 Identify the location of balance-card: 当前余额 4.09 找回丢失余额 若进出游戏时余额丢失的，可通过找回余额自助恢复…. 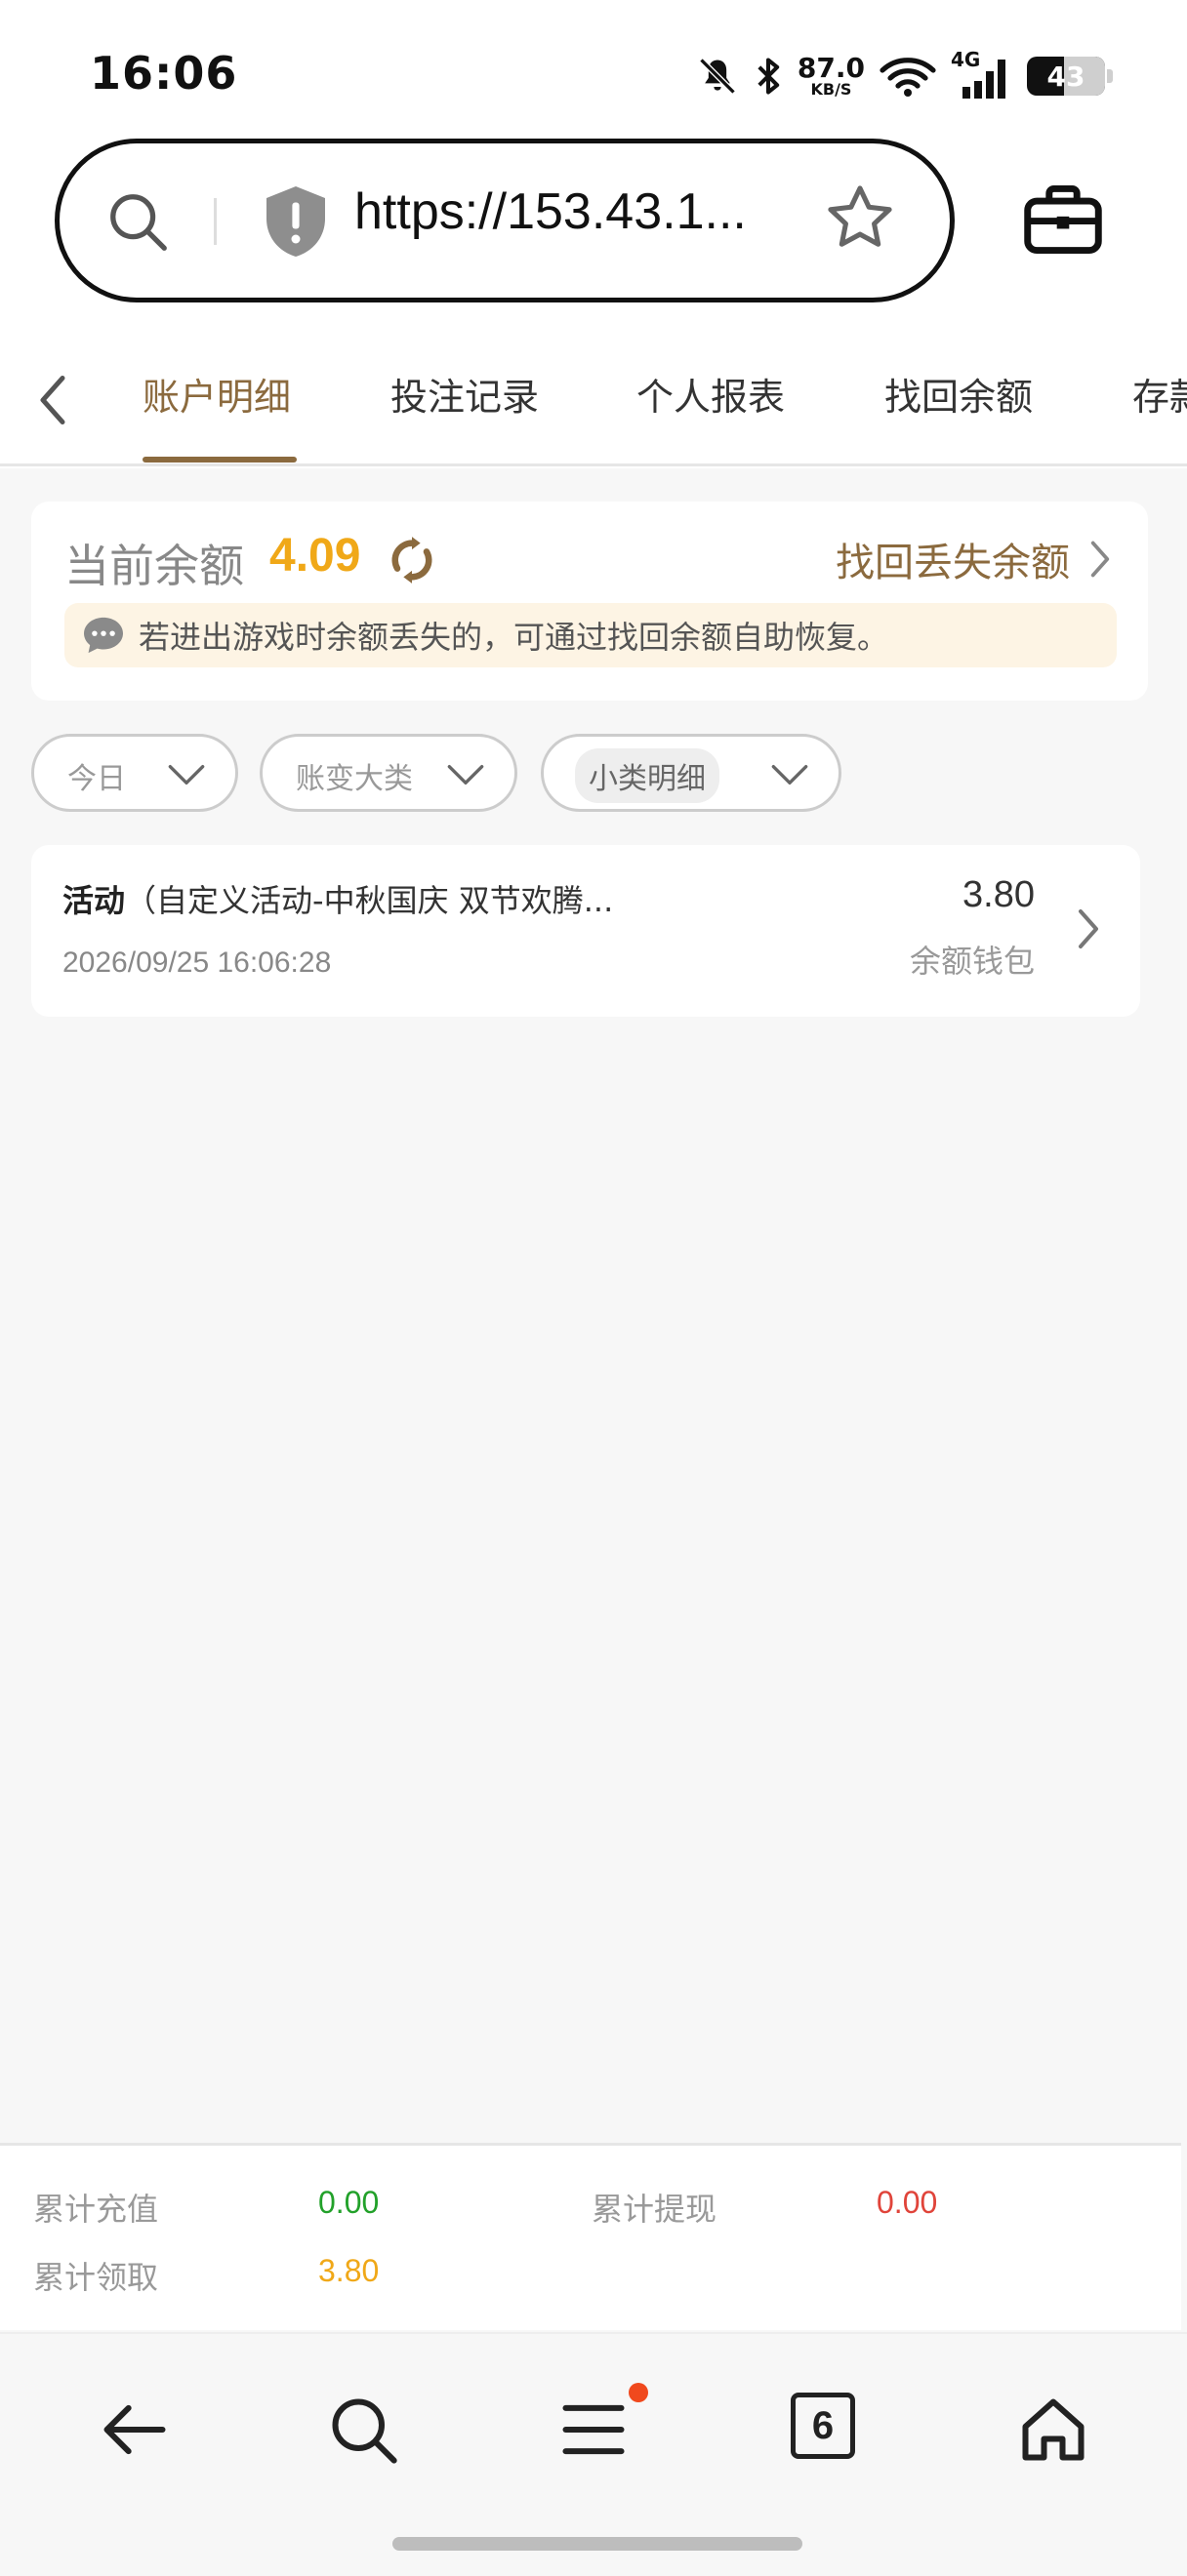
(589, 601).